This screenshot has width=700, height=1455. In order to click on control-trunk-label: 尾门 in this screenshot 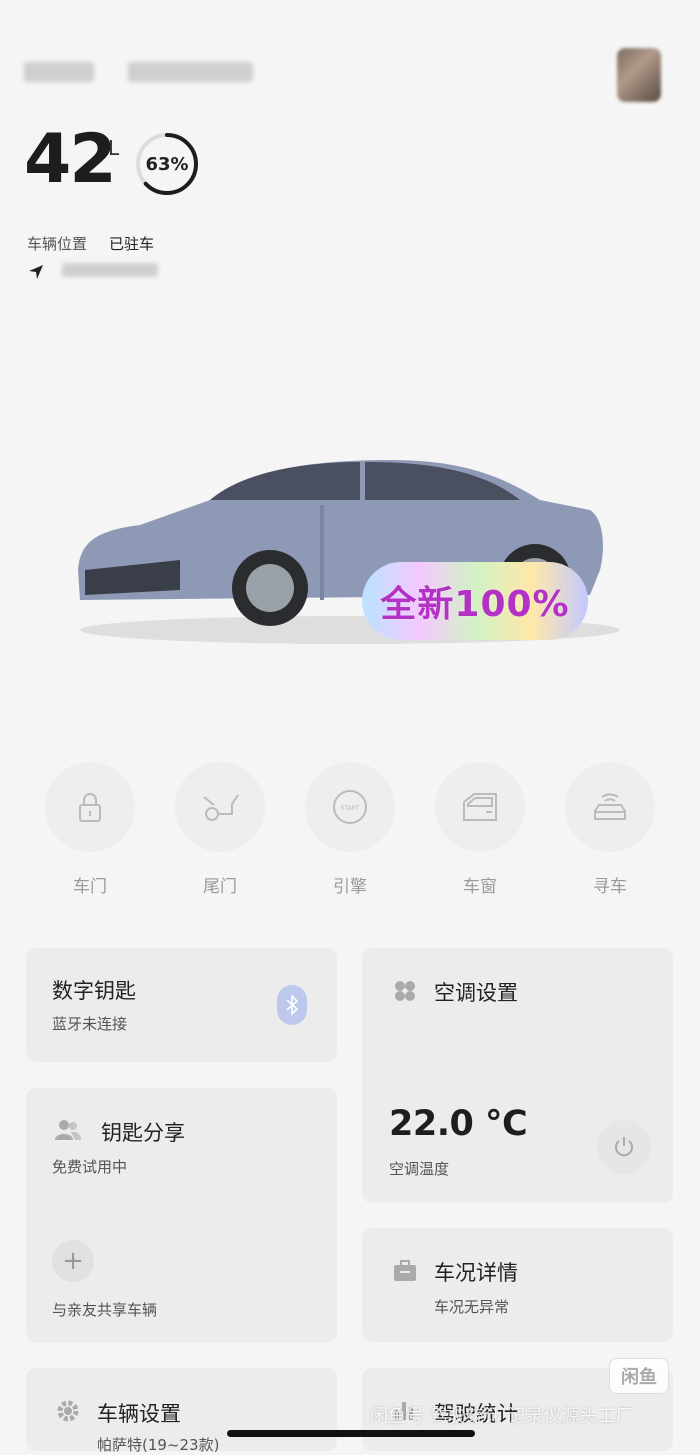, I will do `click(220, 887)`.